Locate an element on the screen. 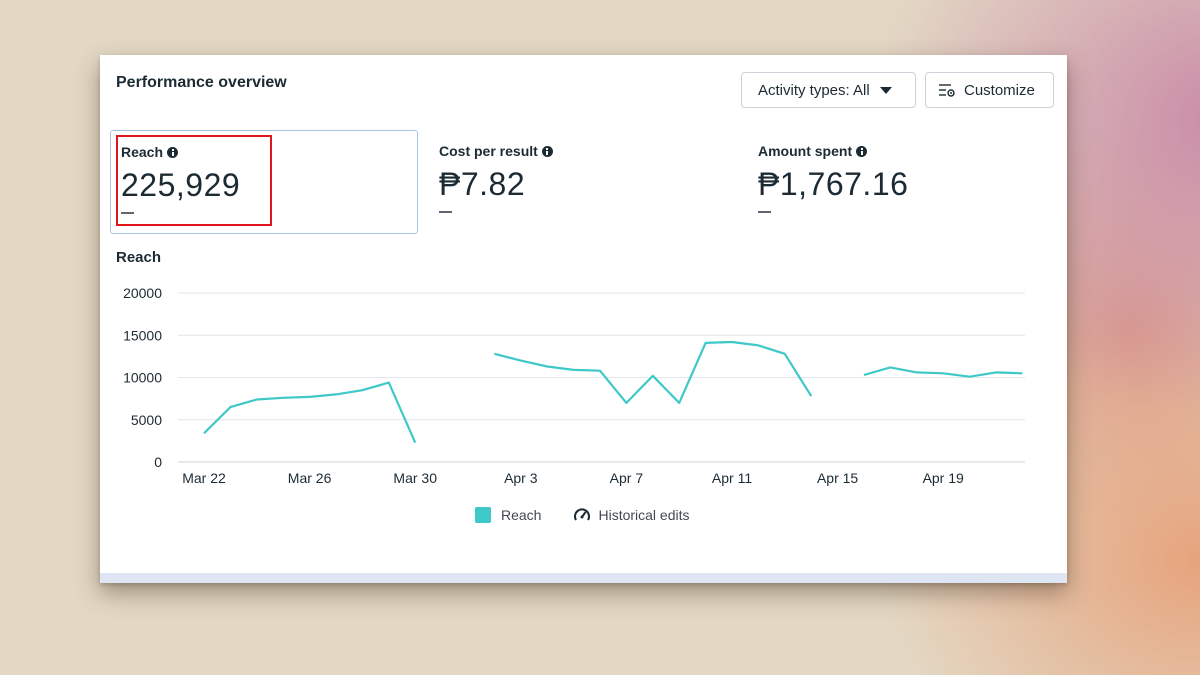 The image size is (1200, 675). gauge-icon is located at coordinates (582, 514).